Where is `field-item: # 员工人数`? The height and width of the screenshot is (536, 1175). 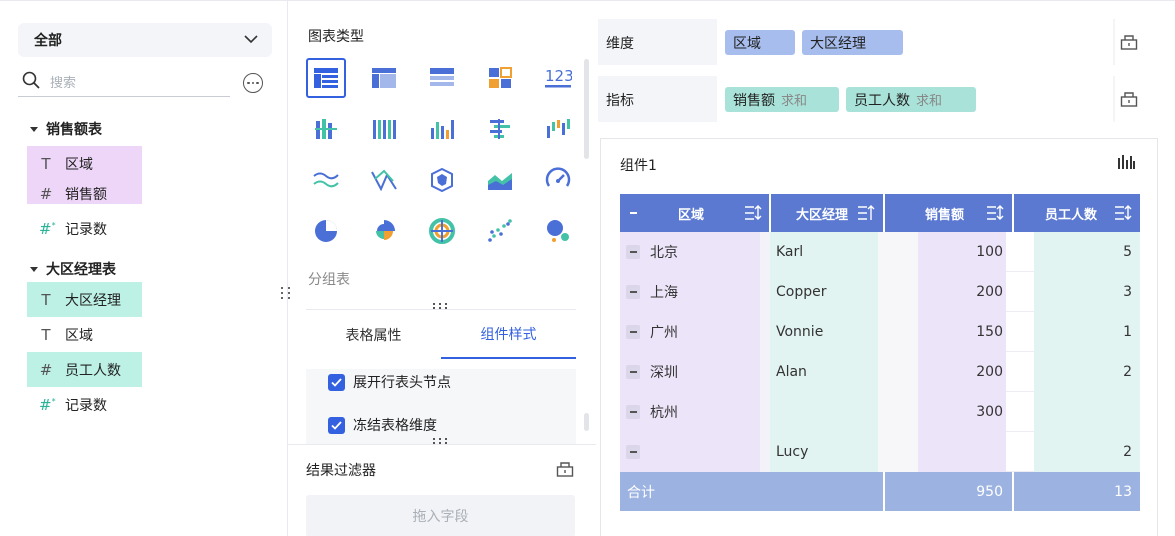
field-item: # 员工人数 is located at coordinates (84, 369).